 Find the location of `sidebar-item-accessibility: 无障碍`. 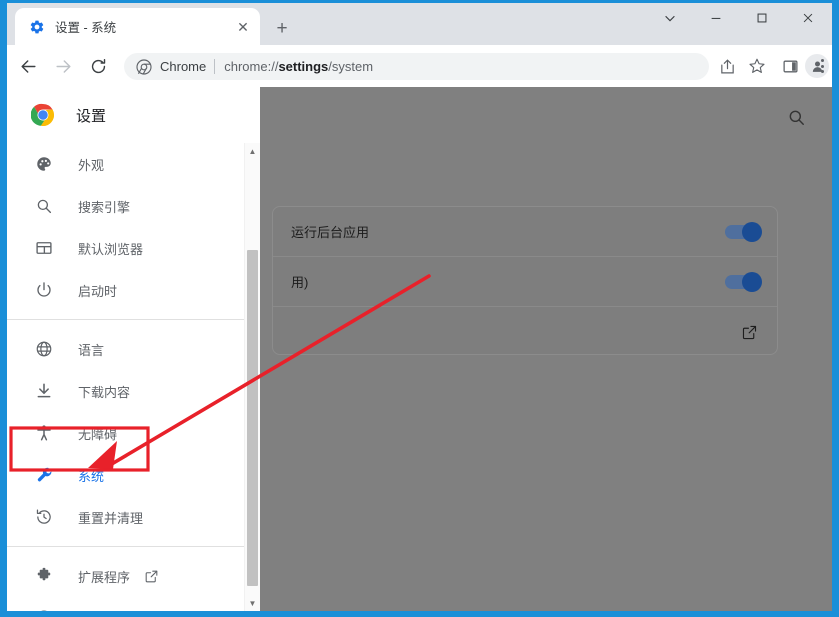

sidebar-item-accessibility: 无障碍 is located at coordinates (133, 433).